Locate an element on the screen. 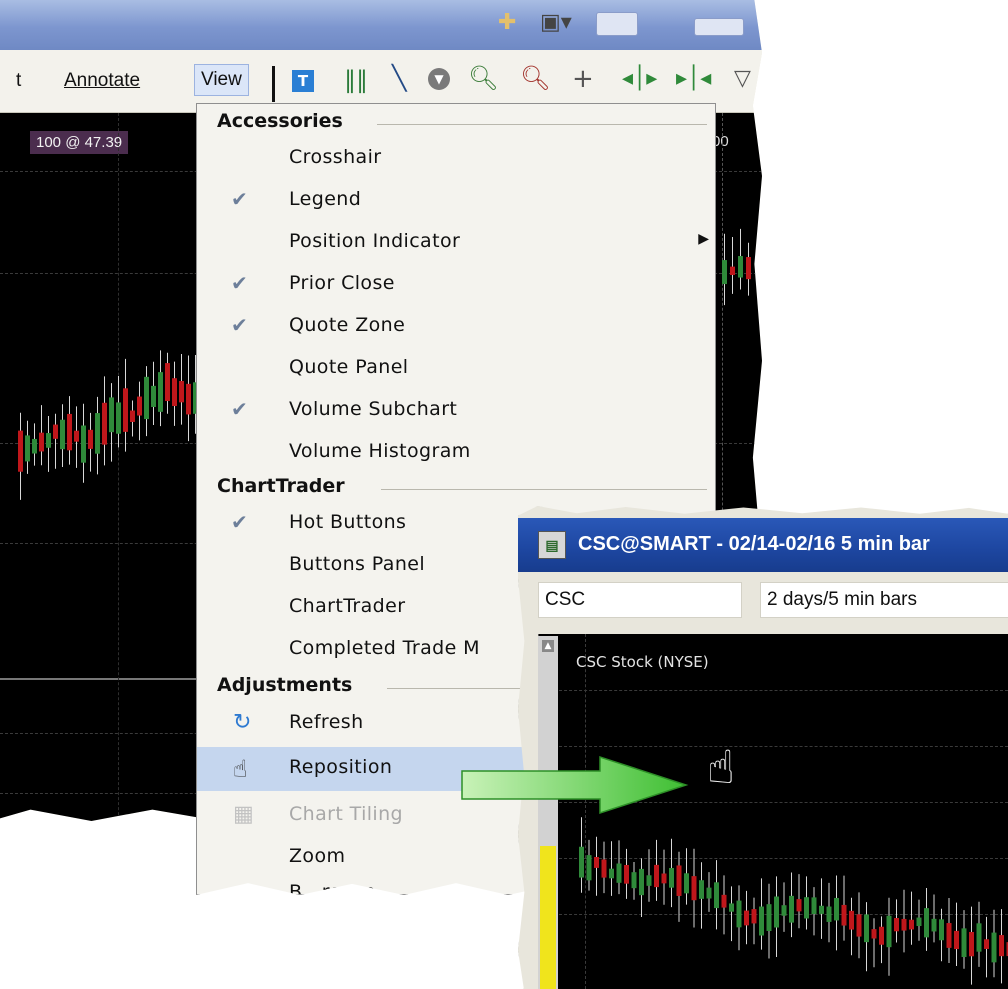  tile-grid-icon: ▦ is located at coordinates (243, 814).